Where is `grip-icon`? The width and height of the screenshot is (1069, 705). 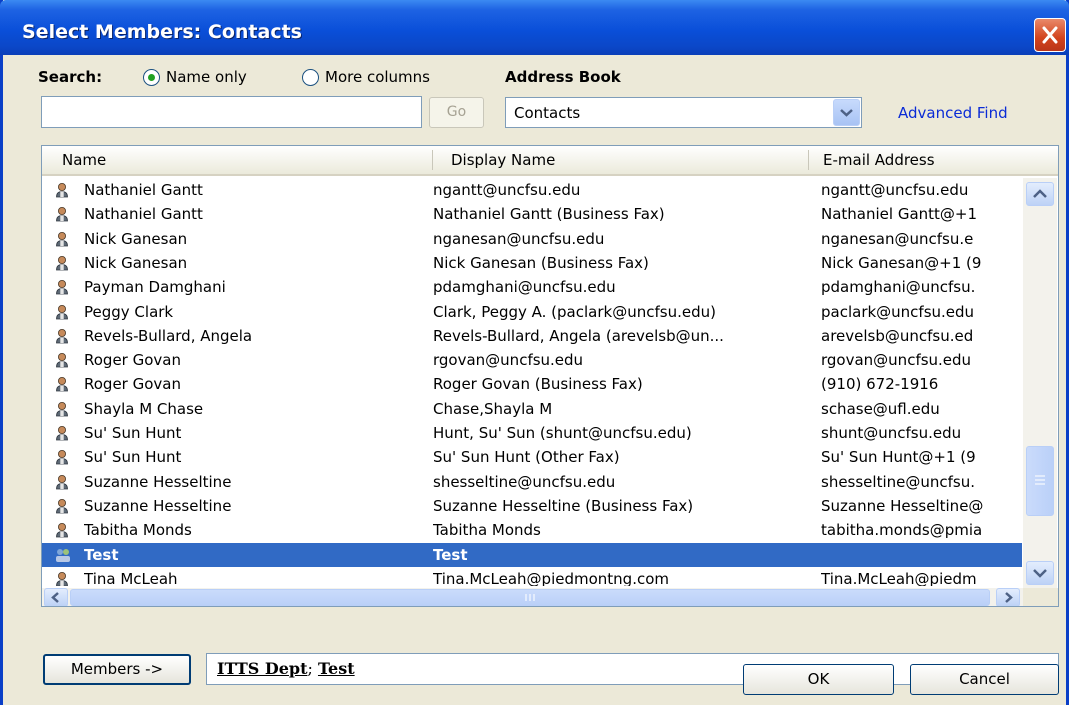 grip-icon is located at coordinates (530, 597).